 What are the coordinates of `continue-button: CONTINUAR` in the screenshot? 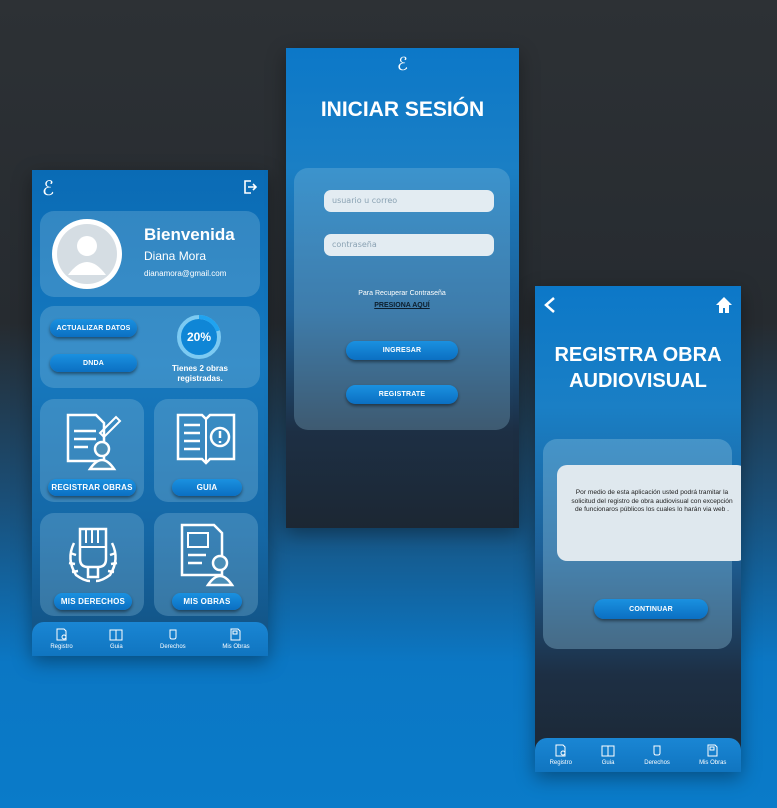 It's located at (651, 609).